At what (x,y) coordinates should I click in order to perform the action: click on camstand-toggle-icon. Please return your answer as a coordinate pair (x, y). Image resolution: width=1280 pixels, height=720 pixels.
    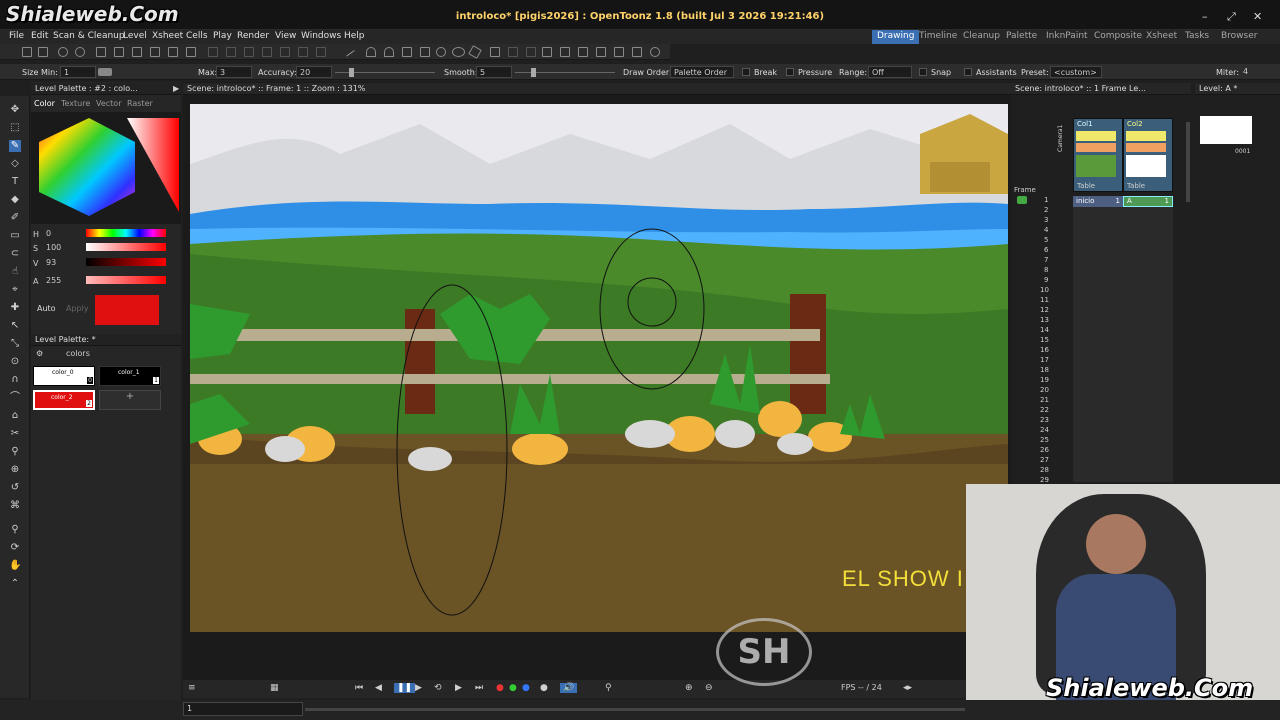
    Looking at the image, I should click on (1146, 147).